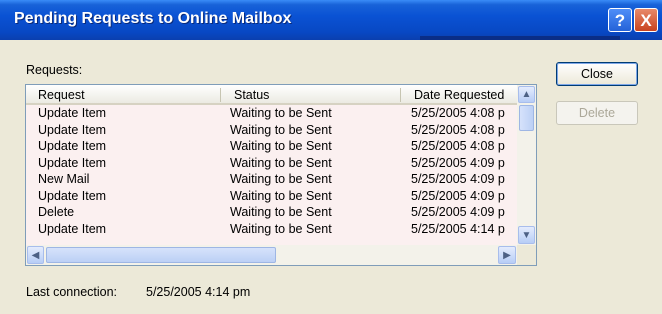 The width and height of the screenshot is (662, 314). I want to click on cell-date: 5/25/2005 4:14 p, so click(458, 228).